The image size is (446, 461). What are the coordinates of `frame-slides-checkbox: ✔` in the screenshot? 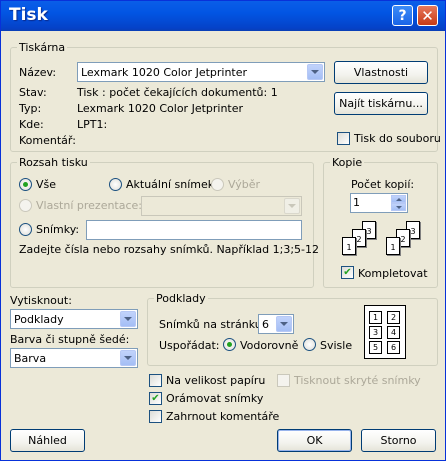 It's located at (155, 398).